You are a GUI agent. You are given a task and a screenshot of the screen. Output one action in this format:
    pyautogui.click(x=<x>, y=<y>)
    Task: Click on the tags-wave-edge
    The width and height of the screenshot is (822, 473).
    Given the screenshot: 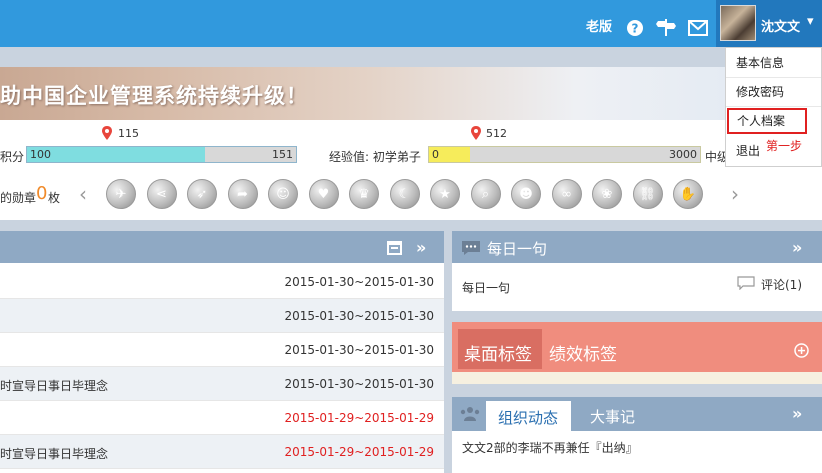 What is the action you would take?
    pyautogui.click(x=637, y=378)
    